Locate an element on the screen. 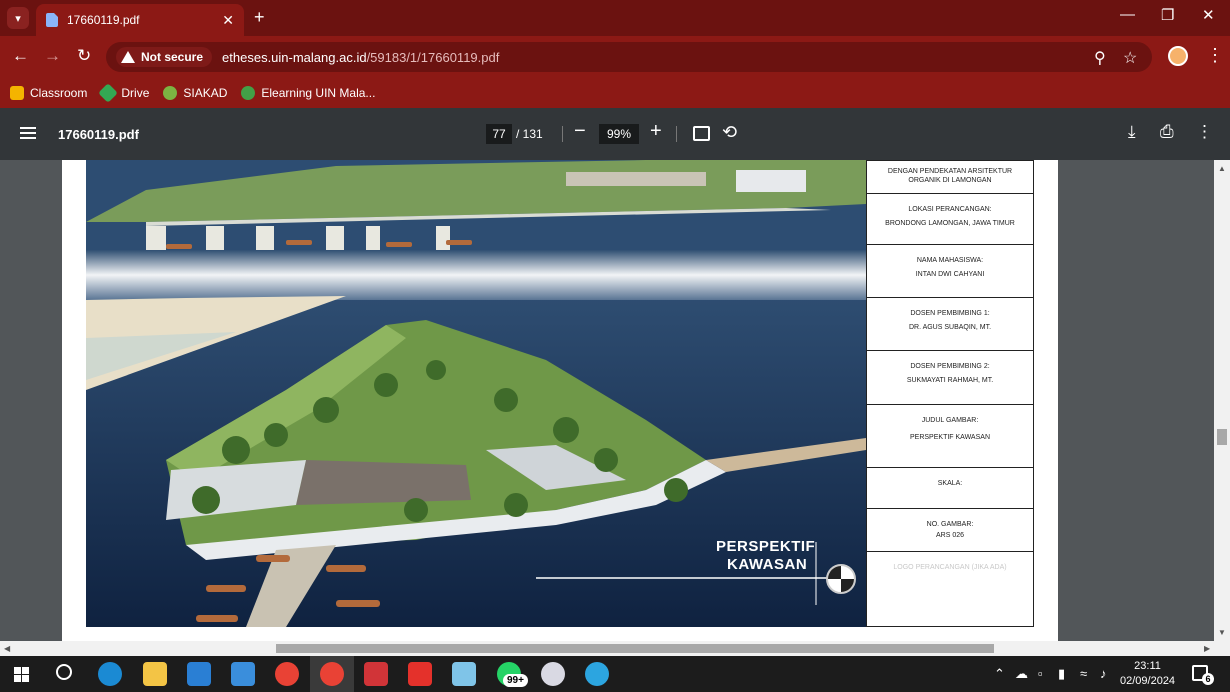 The width and height of the screenshot is (1230, 692). bookmark-star-icon: ☆ is located at coordinates (1130, 58).